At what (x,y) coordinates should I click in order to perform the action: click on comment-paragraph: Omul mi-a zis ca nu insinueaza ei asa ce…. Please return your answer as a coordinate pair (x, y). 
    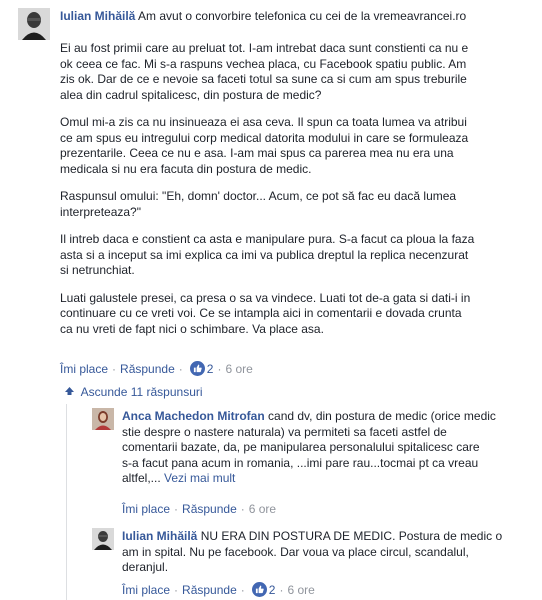
    Looking at the image, I should click on (264, 145).